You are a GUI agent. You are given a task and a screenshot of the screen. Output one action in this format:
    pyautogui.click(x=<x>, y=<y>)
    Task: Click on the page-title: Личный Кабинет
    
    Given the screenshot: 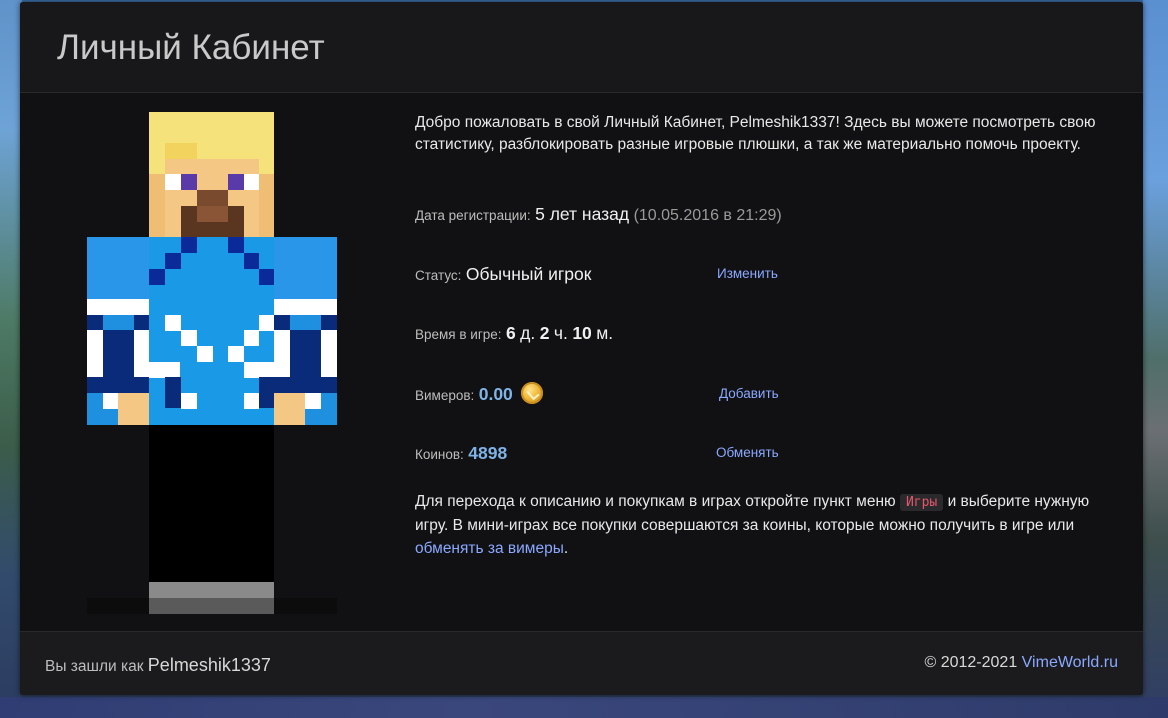 What is the action you would take?
    pyautogui.click(x=191, y=47)
    